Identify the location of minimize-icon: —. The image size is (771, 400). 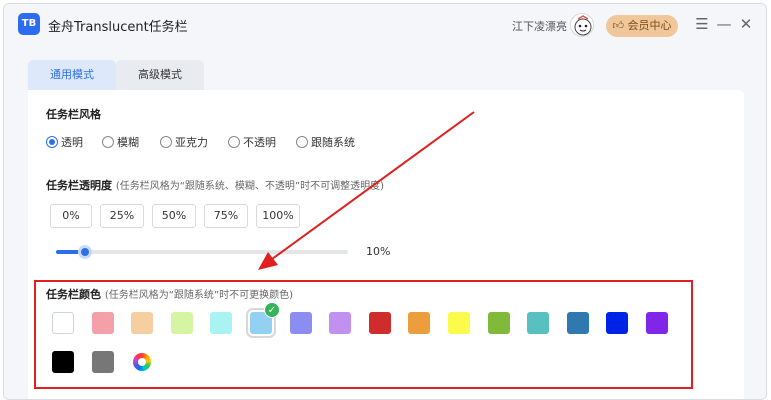
(724, 24).